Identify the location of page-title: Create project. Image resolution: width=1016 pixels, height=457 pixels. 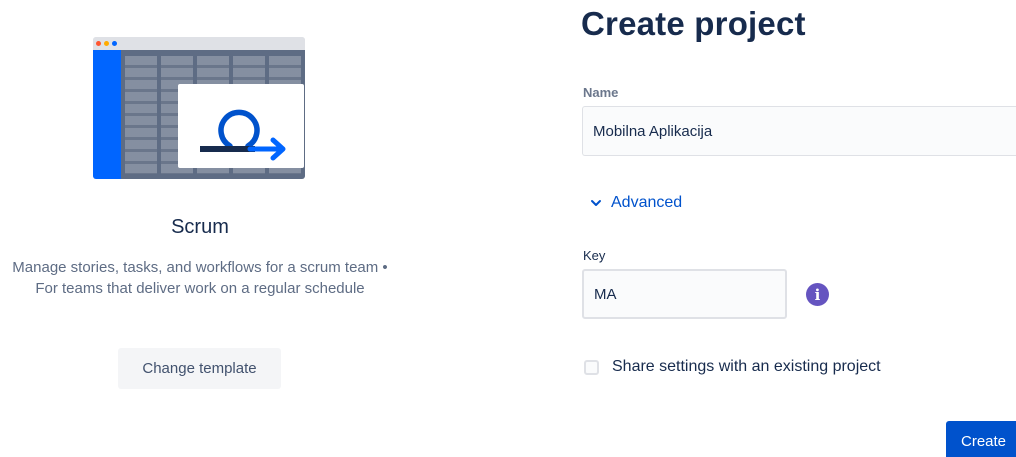
(693, 23).